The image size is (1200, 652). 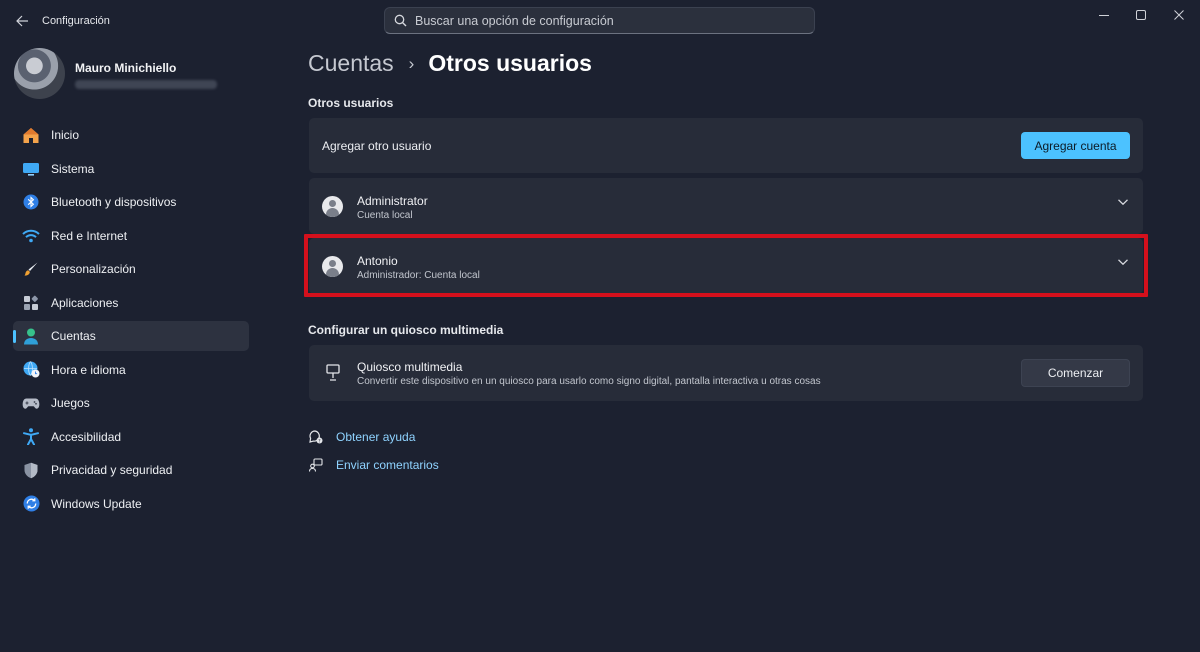 What do you see at coordinates (316, 465) in the screenshot?
I see `feedback-icon` at bounding box center [316, 465].